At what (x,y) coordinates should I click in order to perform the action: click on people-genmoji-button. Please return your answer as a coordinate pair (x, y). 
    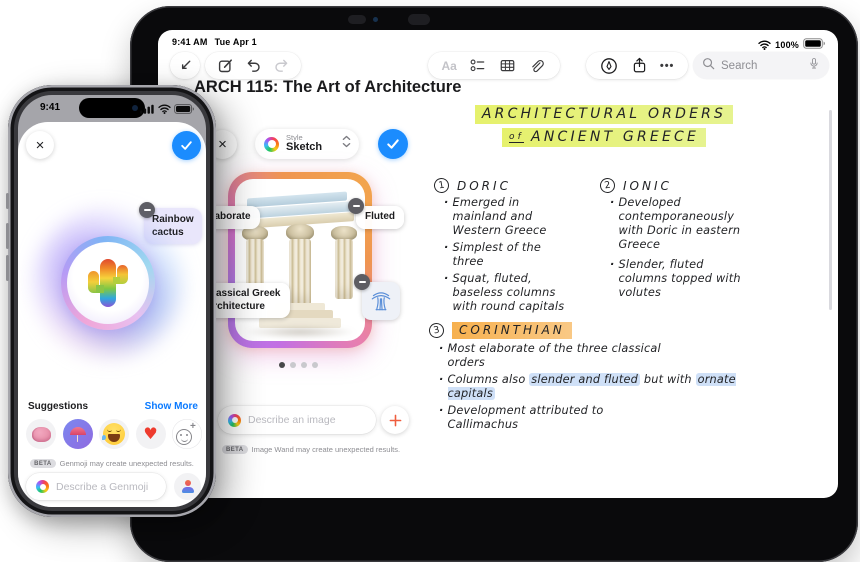
    Looking at the image, I should click on (187, 486).